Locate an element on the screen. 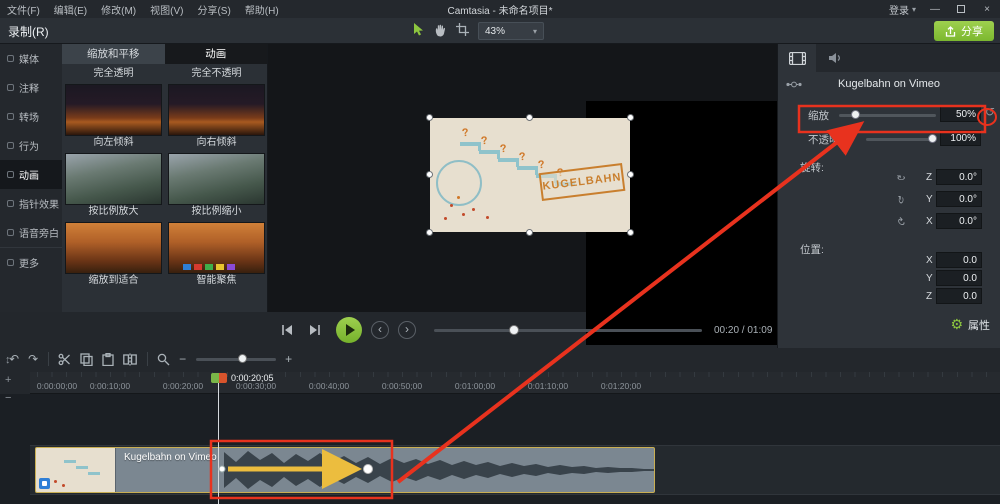 The image size is (1000, 504). tab-visual-properties is located at coordinates (797, 58).